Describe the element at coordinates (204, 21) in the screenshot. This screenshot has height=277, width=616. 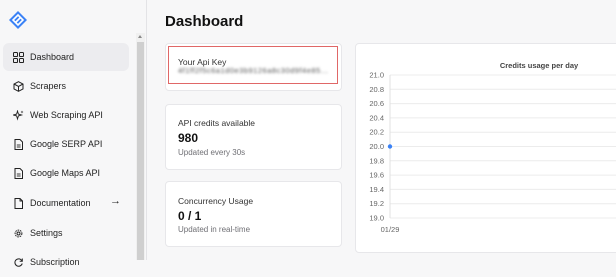
I see `page-title: Dashboard` at that location.